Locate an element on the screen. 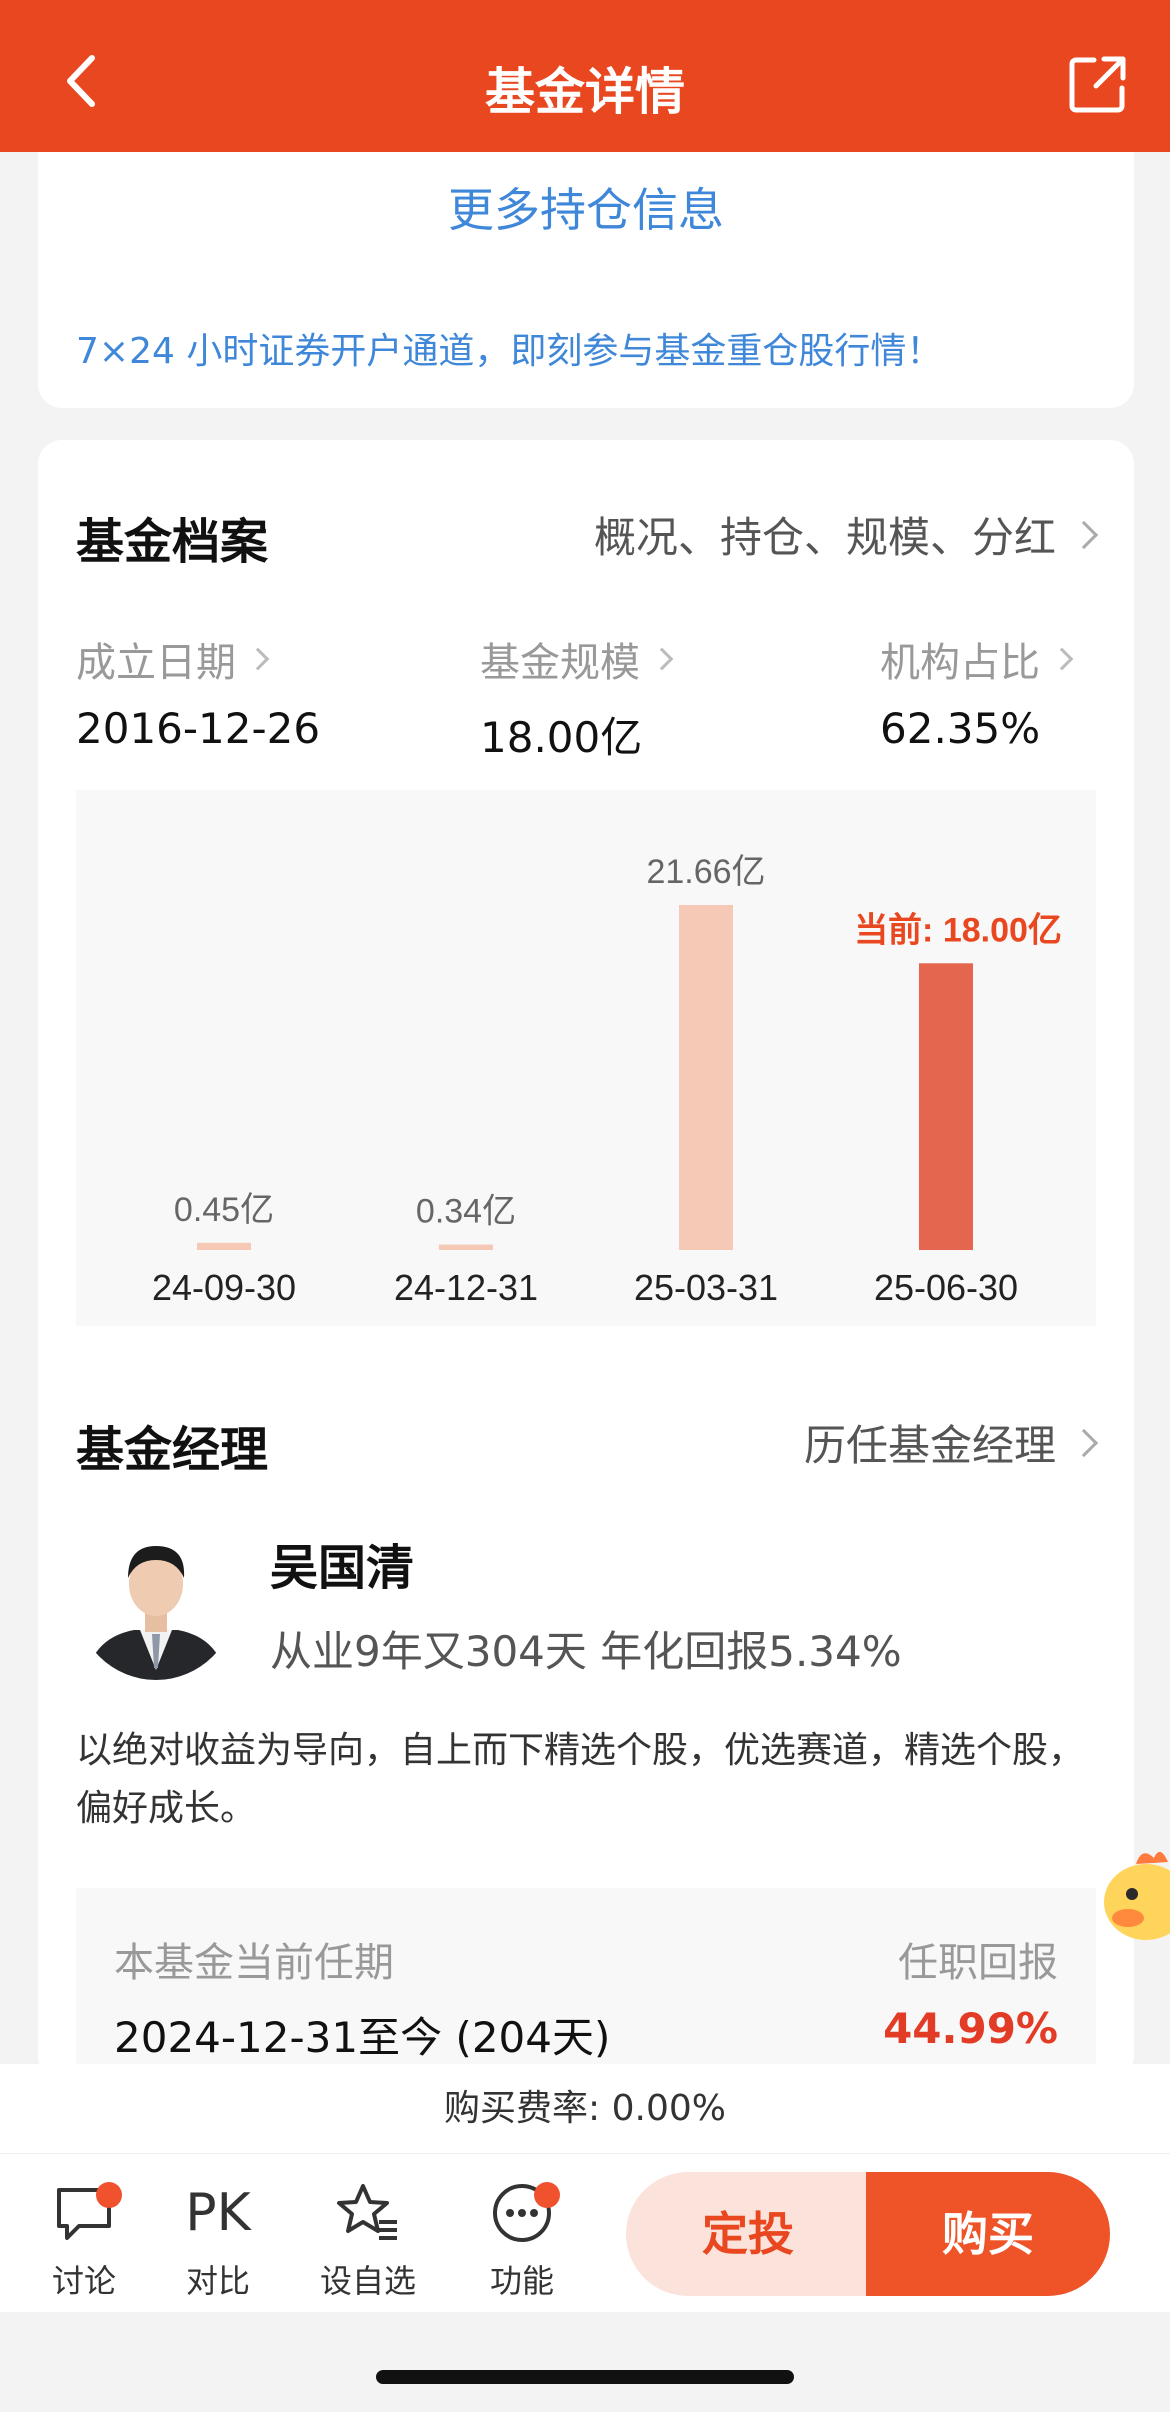  compare-button: PK 对比 is located at coordinates (218, 2240).